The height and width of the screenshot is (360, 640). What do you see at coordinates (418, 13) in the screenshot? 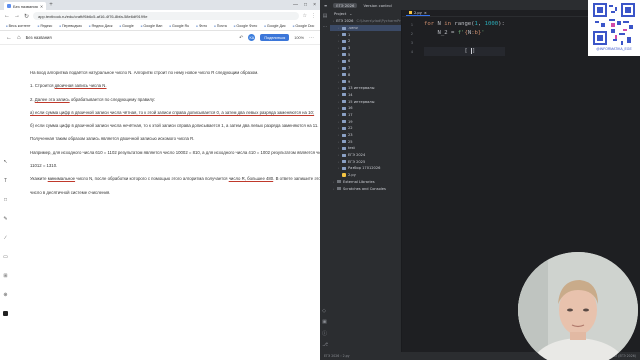
I see `editor-tab: 2.py ×` at bounding box center [418, 13].